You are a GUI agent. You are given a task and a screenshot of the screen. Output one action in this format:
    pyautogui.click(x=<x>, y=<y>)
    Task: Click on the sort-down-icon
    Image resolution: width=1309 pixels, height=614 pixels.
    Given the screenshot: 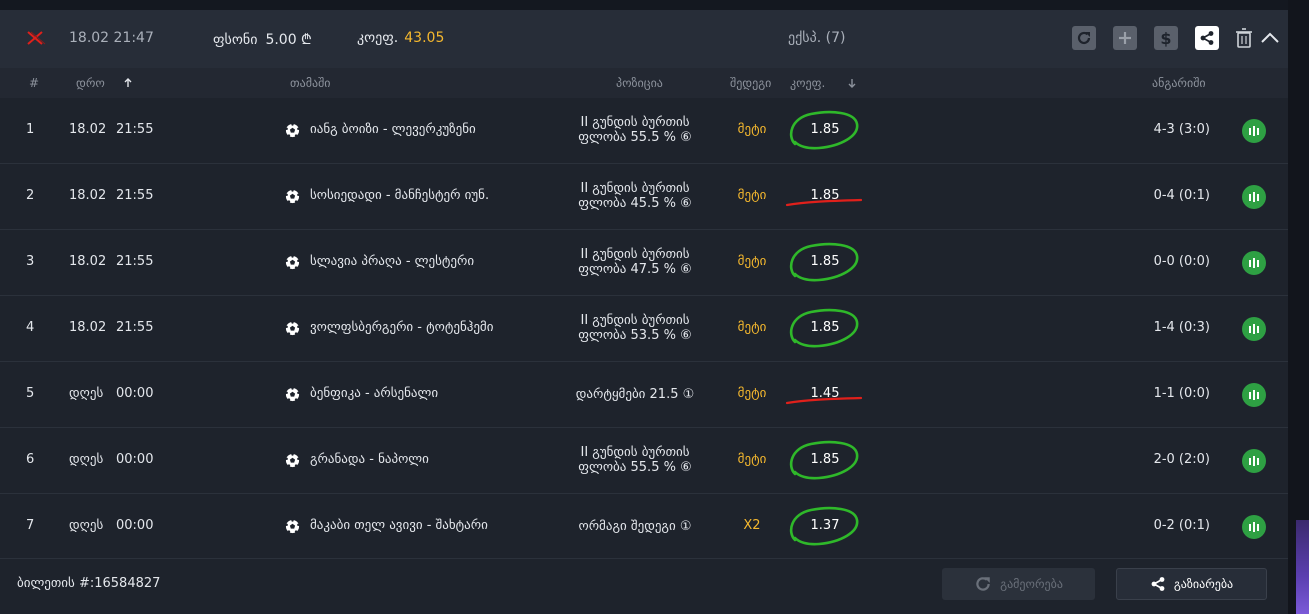 What is the action you would take?
    pyautogui.click(x=852, y=83)
    